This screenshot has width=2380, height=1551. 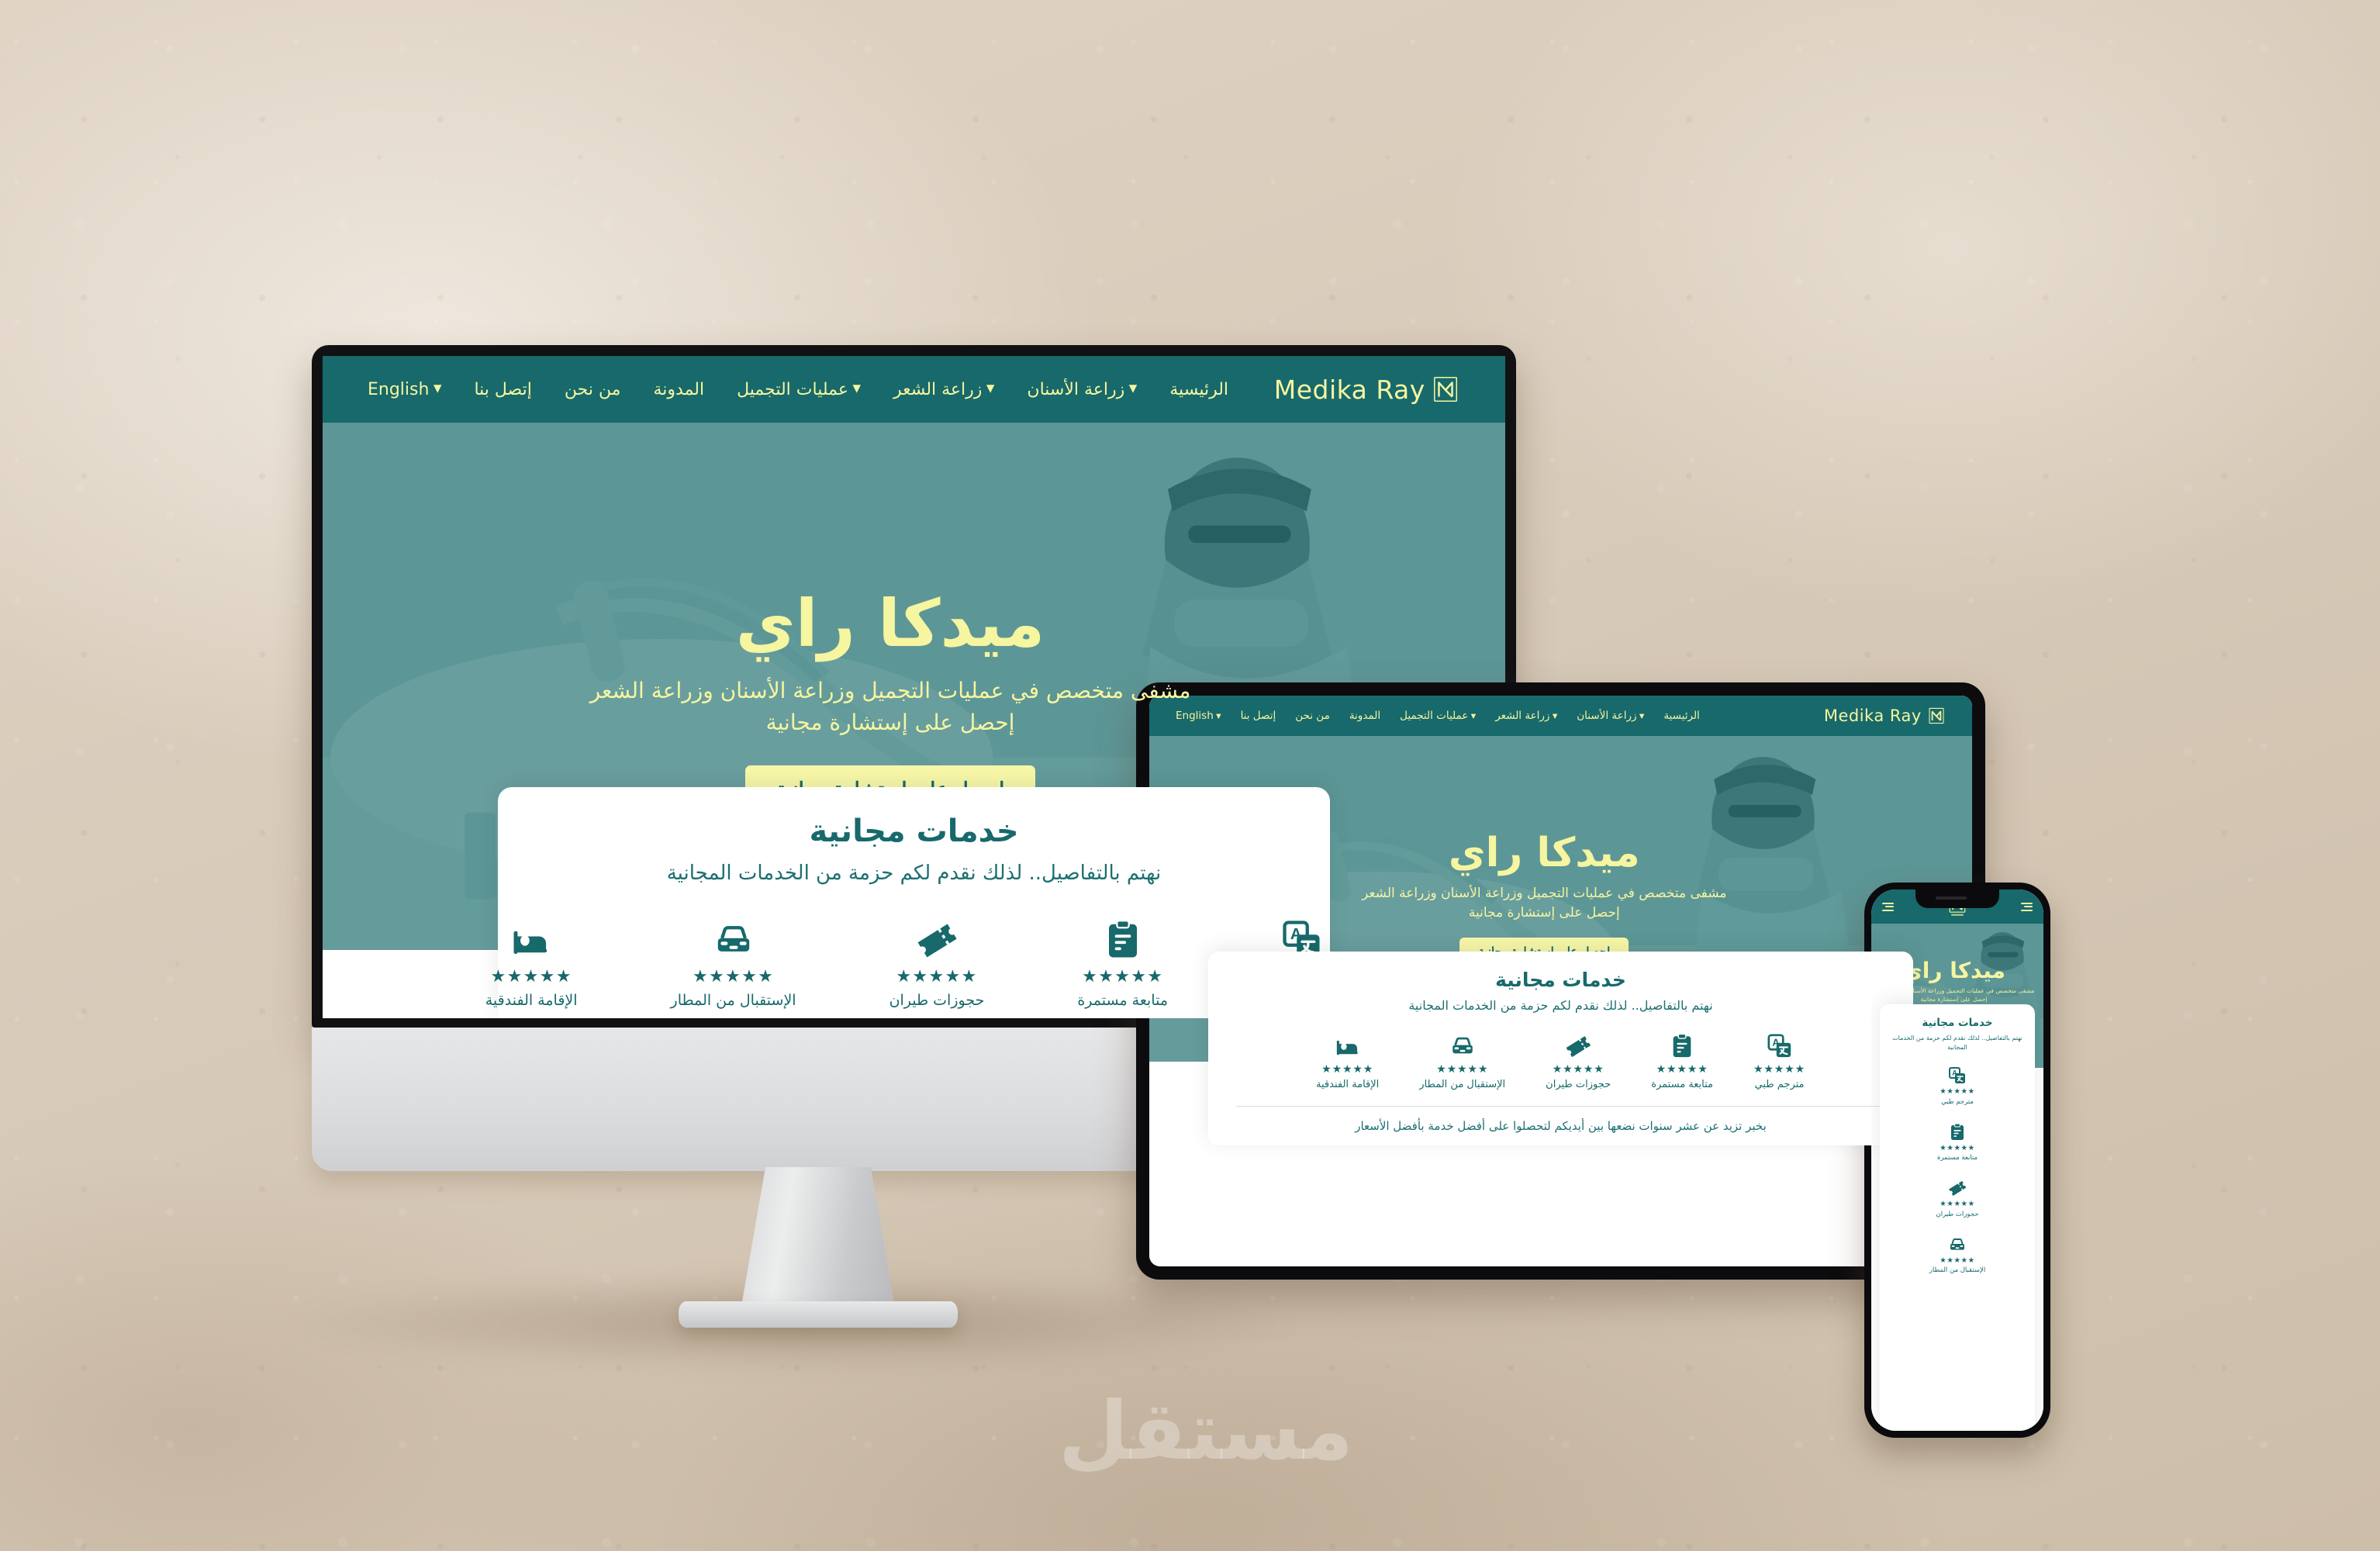 What do you see at coordinates (819, 1239) in the screenshot?
I see `monitor-stand-neck` at bounding box center [819, 1239].